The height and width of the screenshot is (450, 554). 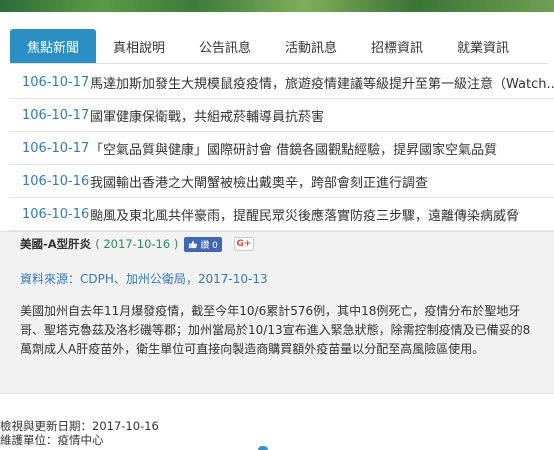 I want to click on maintainer: 維護單位：疫情中心, so click(x=52, y=440).